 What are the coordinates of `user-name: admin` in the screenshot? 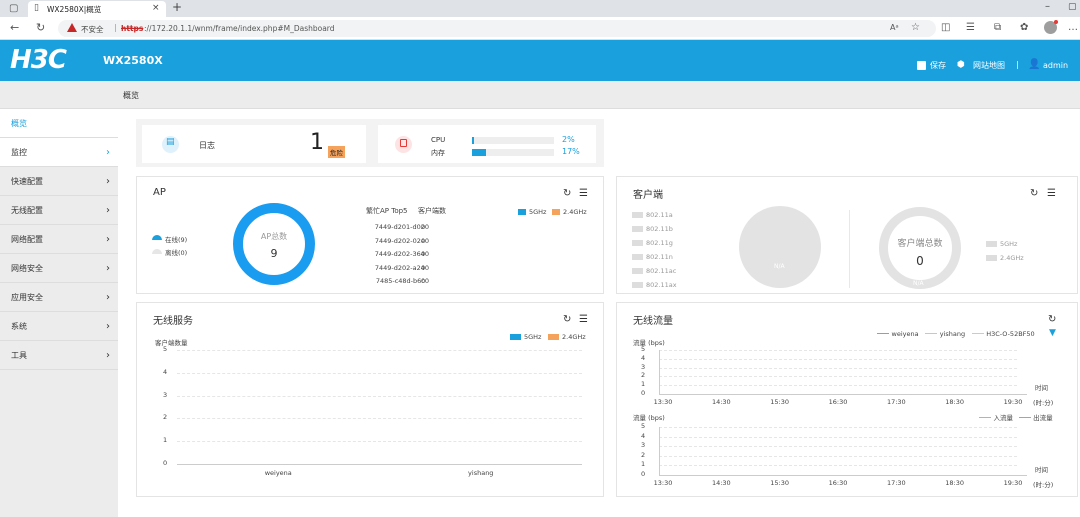 It's located at (1055, 66).